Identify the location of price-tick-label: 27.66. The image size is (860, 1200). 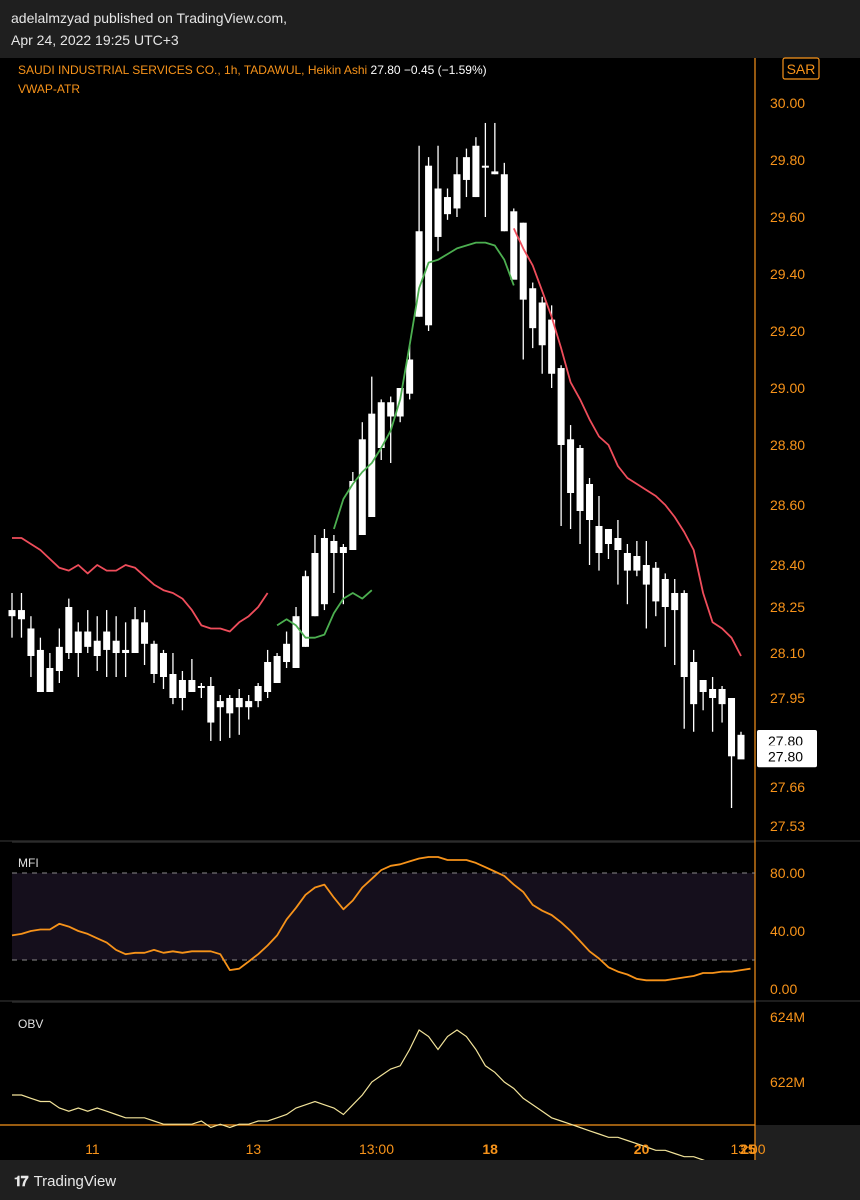
(787, 787).